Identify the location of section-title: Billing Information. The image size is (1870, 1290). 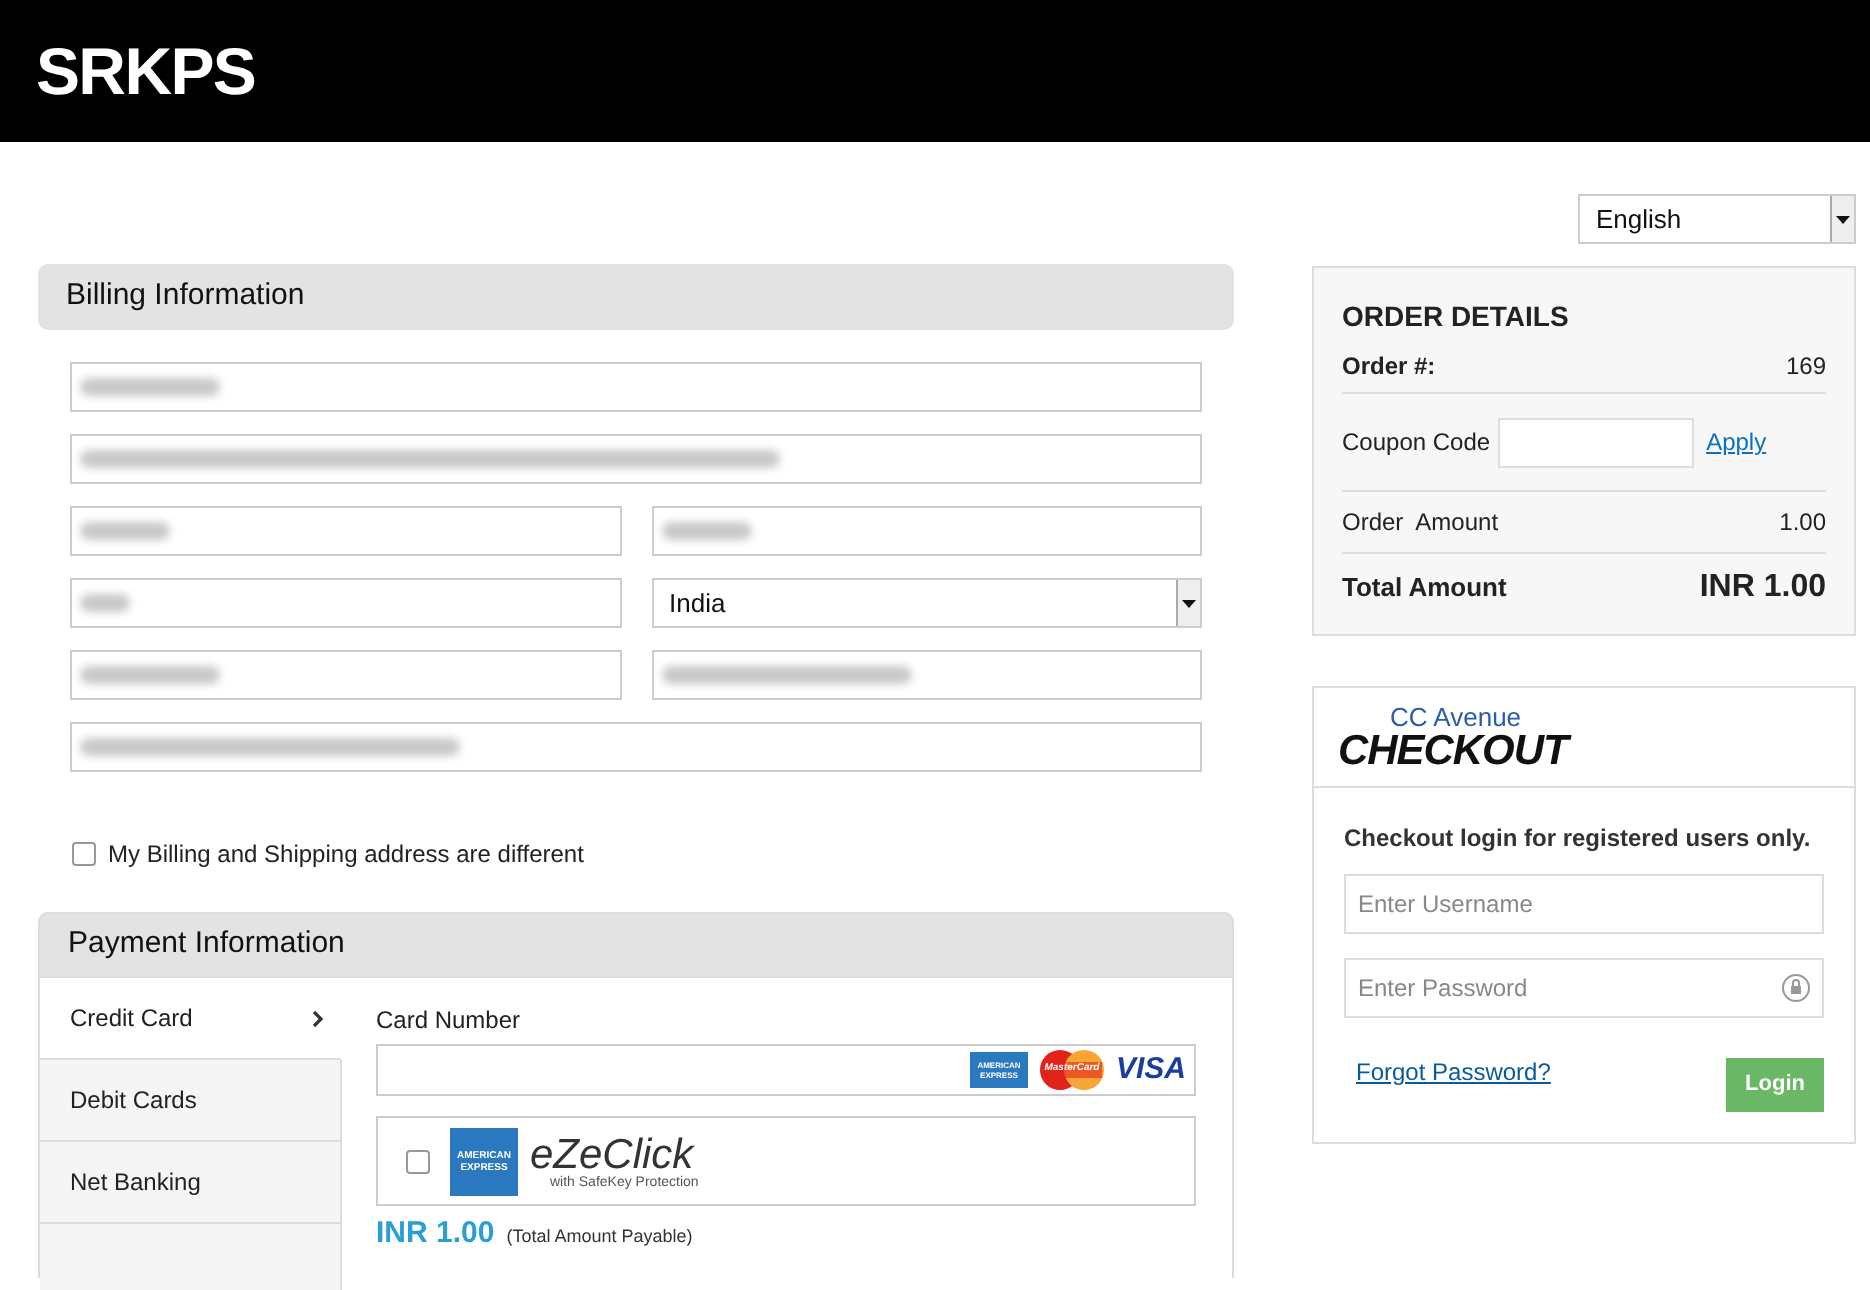
(185, 296).